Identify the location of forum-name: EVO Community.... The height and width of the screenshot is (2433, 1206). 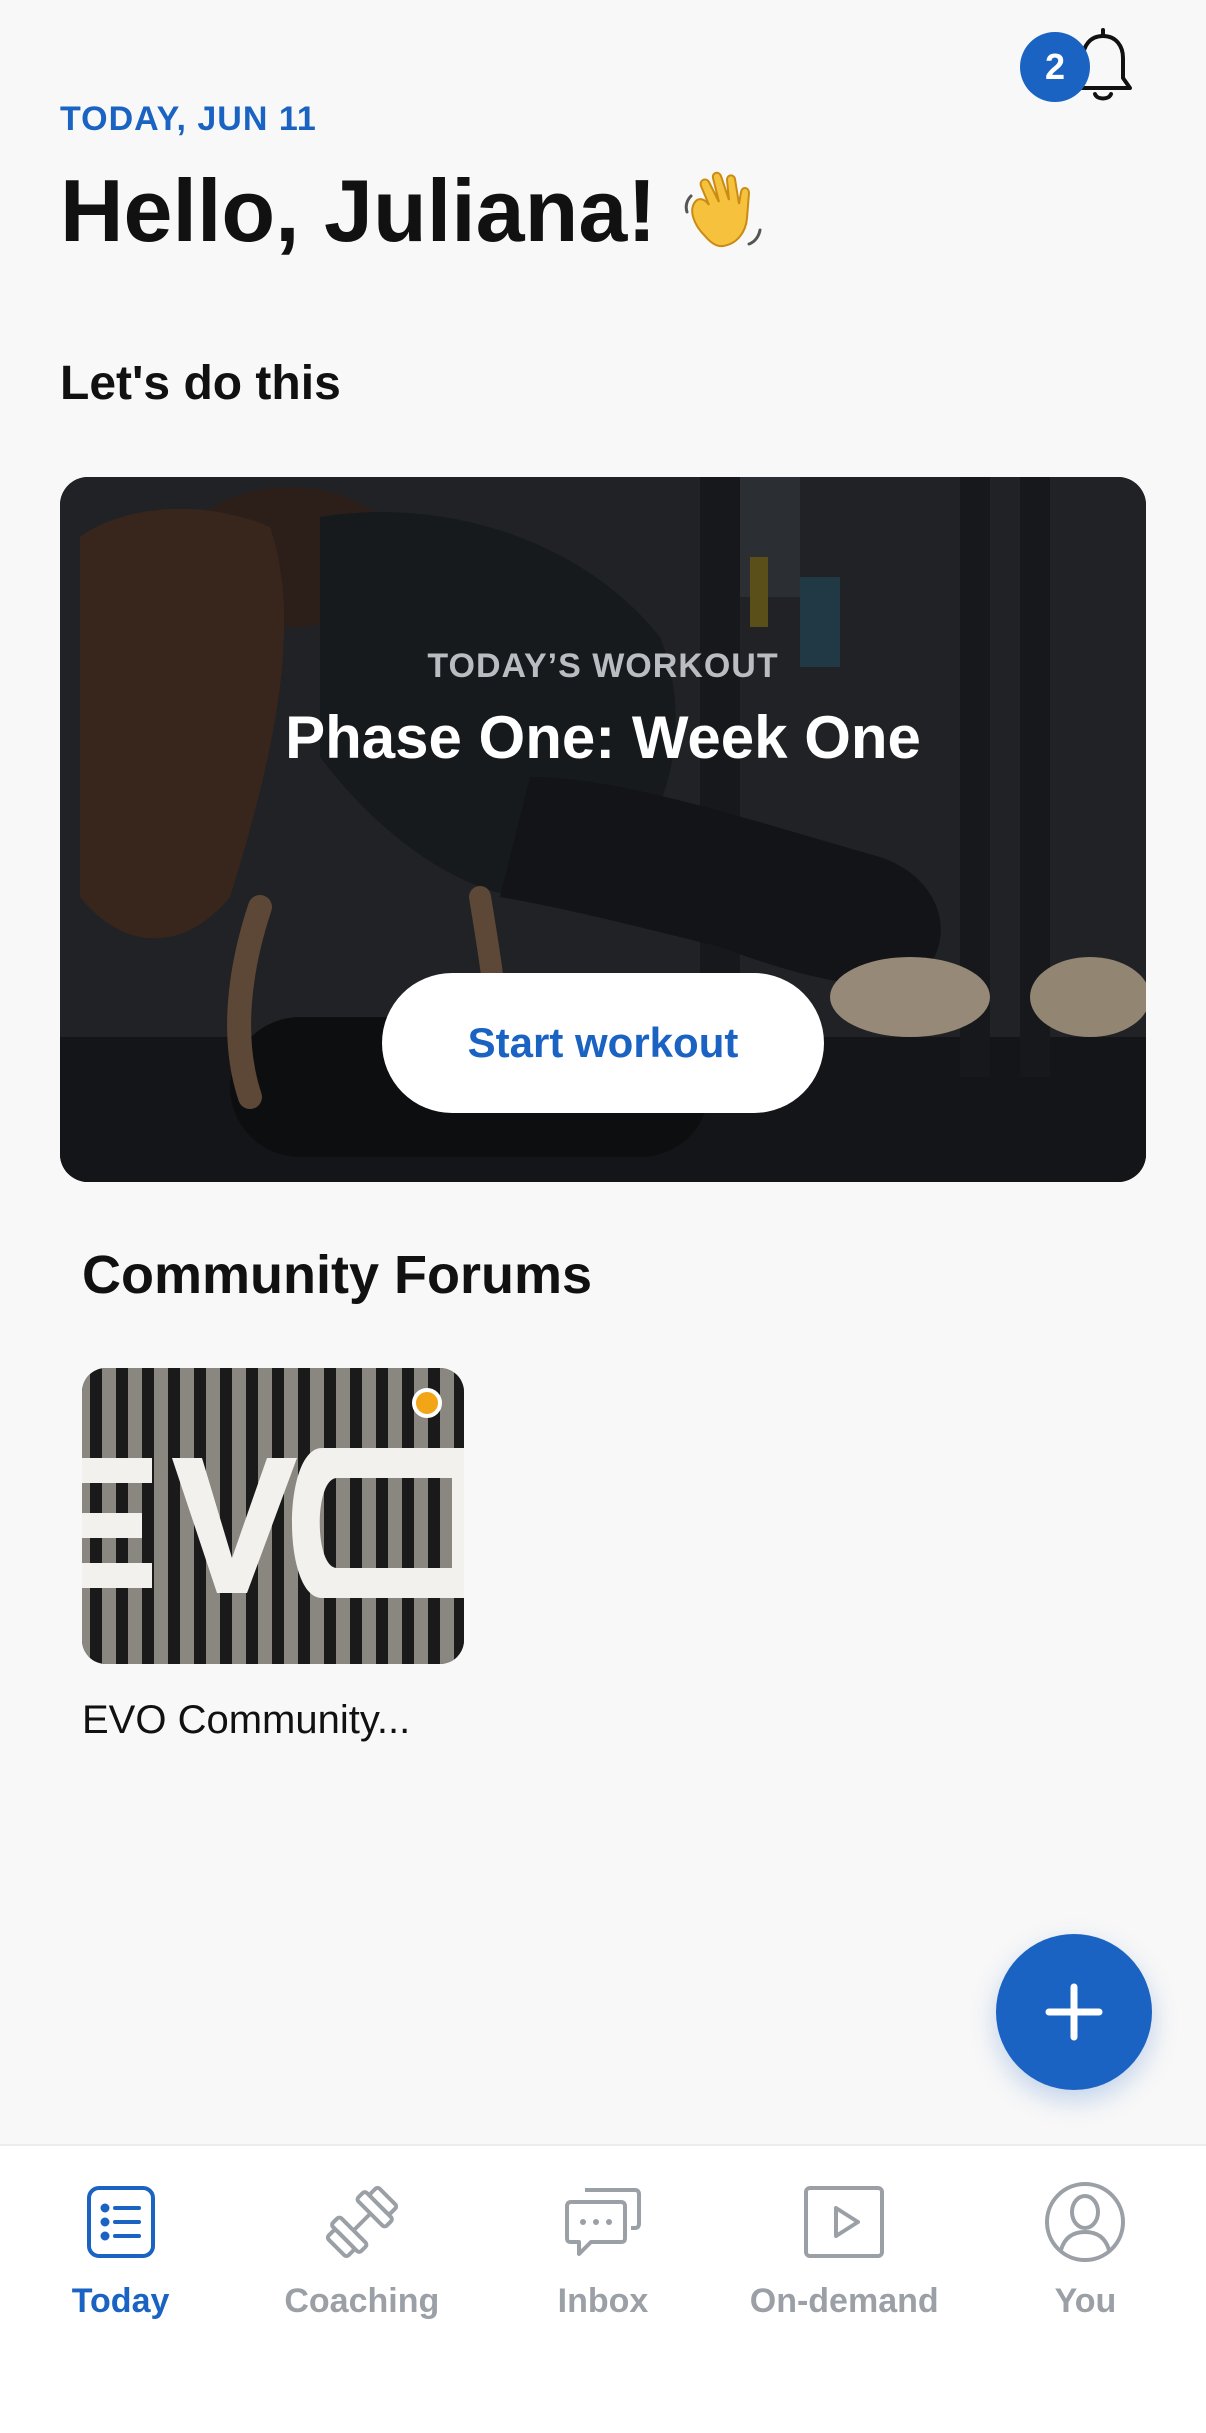
(246, 1720).